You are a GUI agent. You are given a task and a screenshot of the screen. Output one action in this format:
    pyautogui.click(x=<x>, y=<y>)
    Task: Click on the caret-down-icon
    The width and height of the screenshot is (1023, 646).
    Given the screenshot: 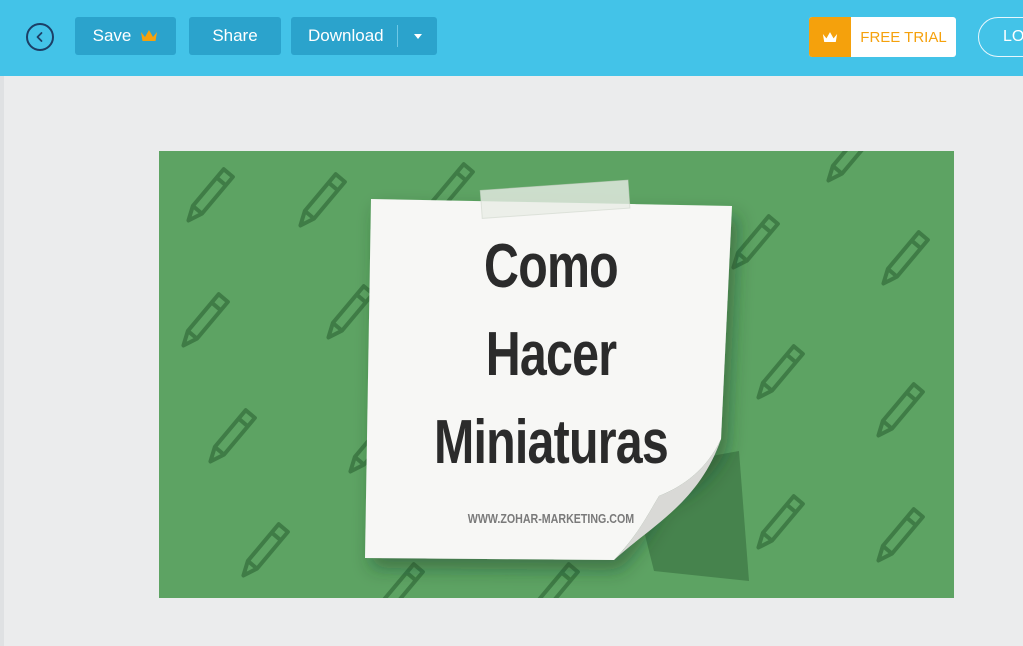 What is the action you would take?
    pyautogui.click(x=417, y=36)
    